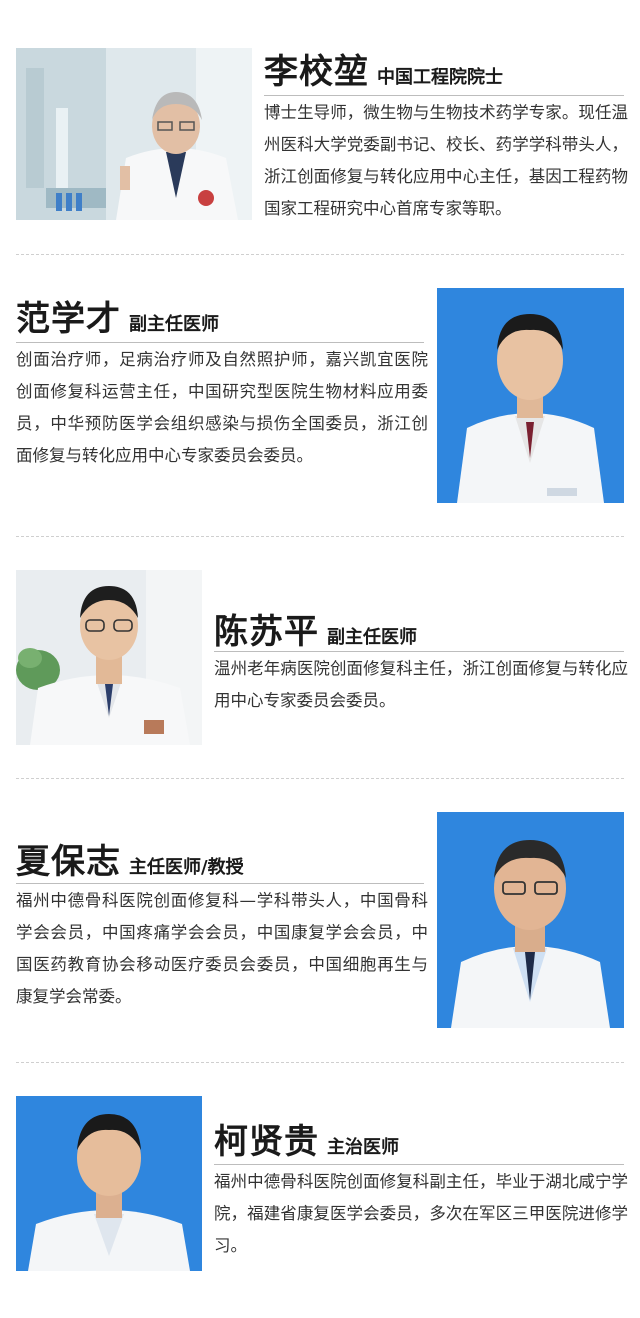  I want to click on expert-bio: 温州老年病医院创面修复科主任，浙江创面修复与转化应用中心专家委员会委员。, so click(421, 684).